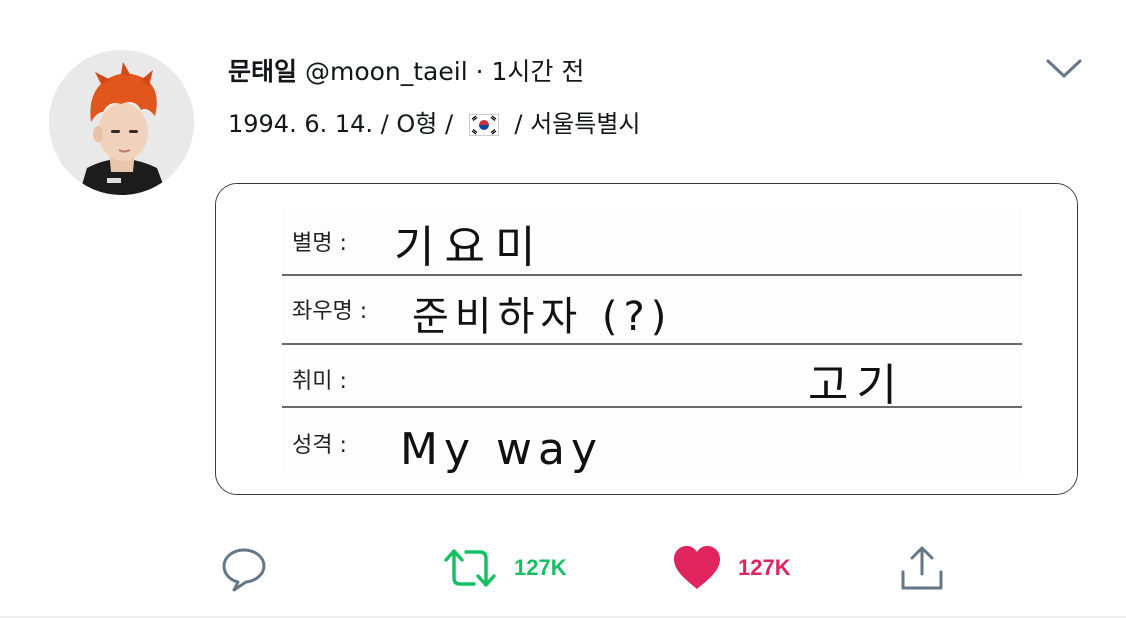  What do you see at coordinates (425, 124) in the screenshot?
I see `blood-type: O형 /` at bounding box center [425, 124].